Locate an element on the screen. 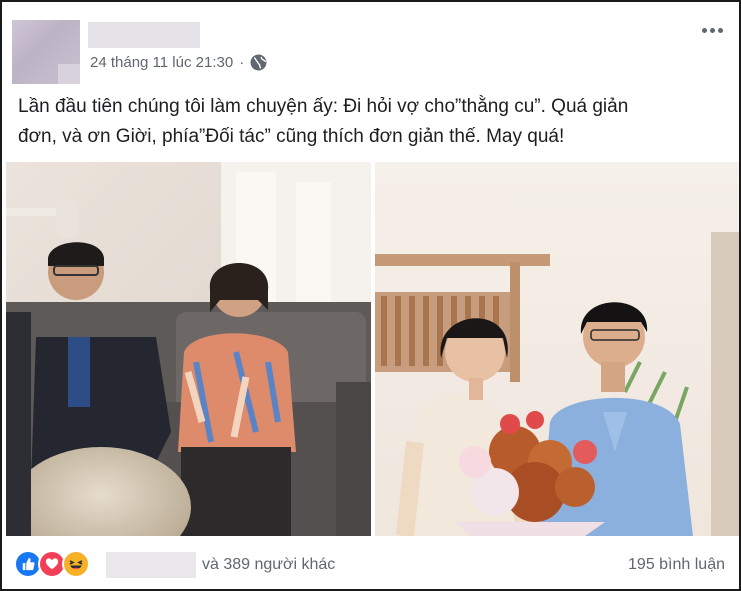 The width and height of the screenshot is (741, 591). post-meta: 24 tháng 11 lúc 21:30 · is located at coordinates (178, 62).